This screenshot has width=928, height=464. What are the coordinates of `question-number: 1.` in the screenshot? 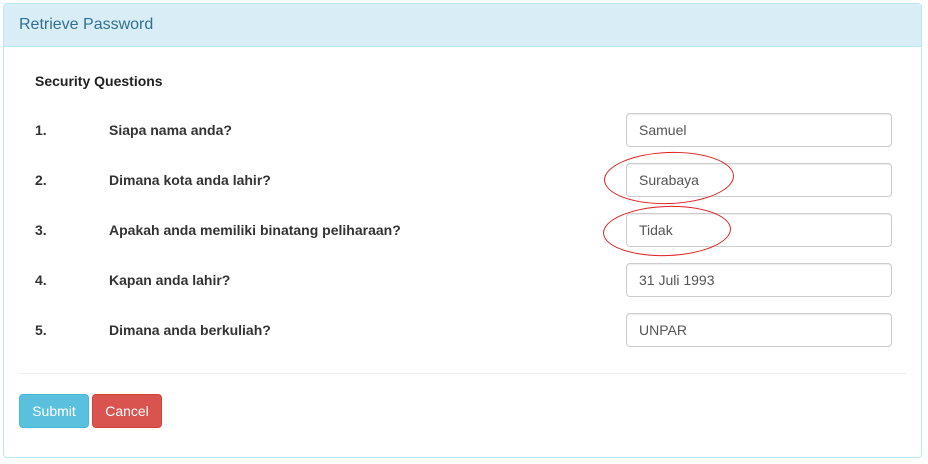 It's located at (41, 130).